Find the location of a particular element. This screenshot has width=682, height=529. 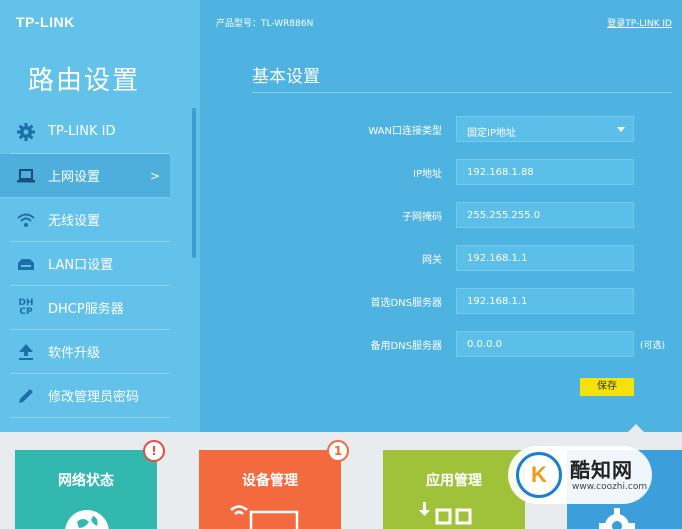

gateway-label: 网关 is located at coordinates (432, 260).